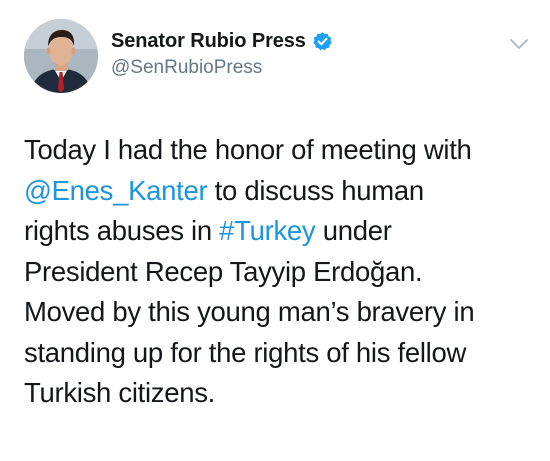 This screenshot has width=550, height=461. Describe the element at coordinates (316, 190) in the screenshot. I see `tweet-text-fragment: to discuss human` at that location.